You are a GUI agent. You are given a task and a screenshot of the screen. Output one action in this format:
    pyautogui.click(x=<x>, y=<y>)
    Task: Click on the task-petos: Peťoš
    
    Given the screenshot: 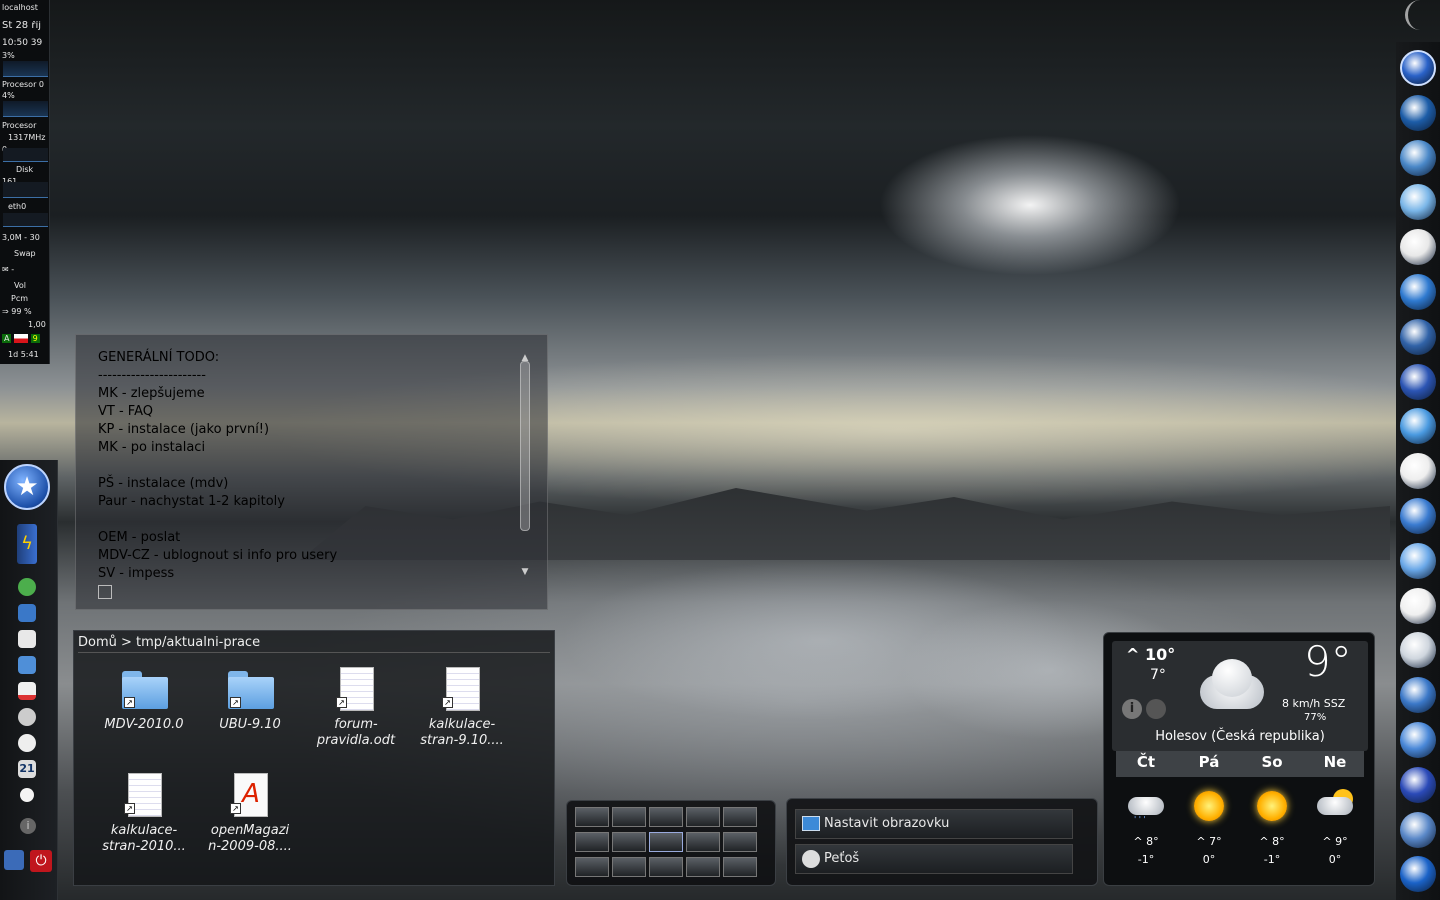 What is the action you would take?
    pyautogui.click(x=934, y=859)
    